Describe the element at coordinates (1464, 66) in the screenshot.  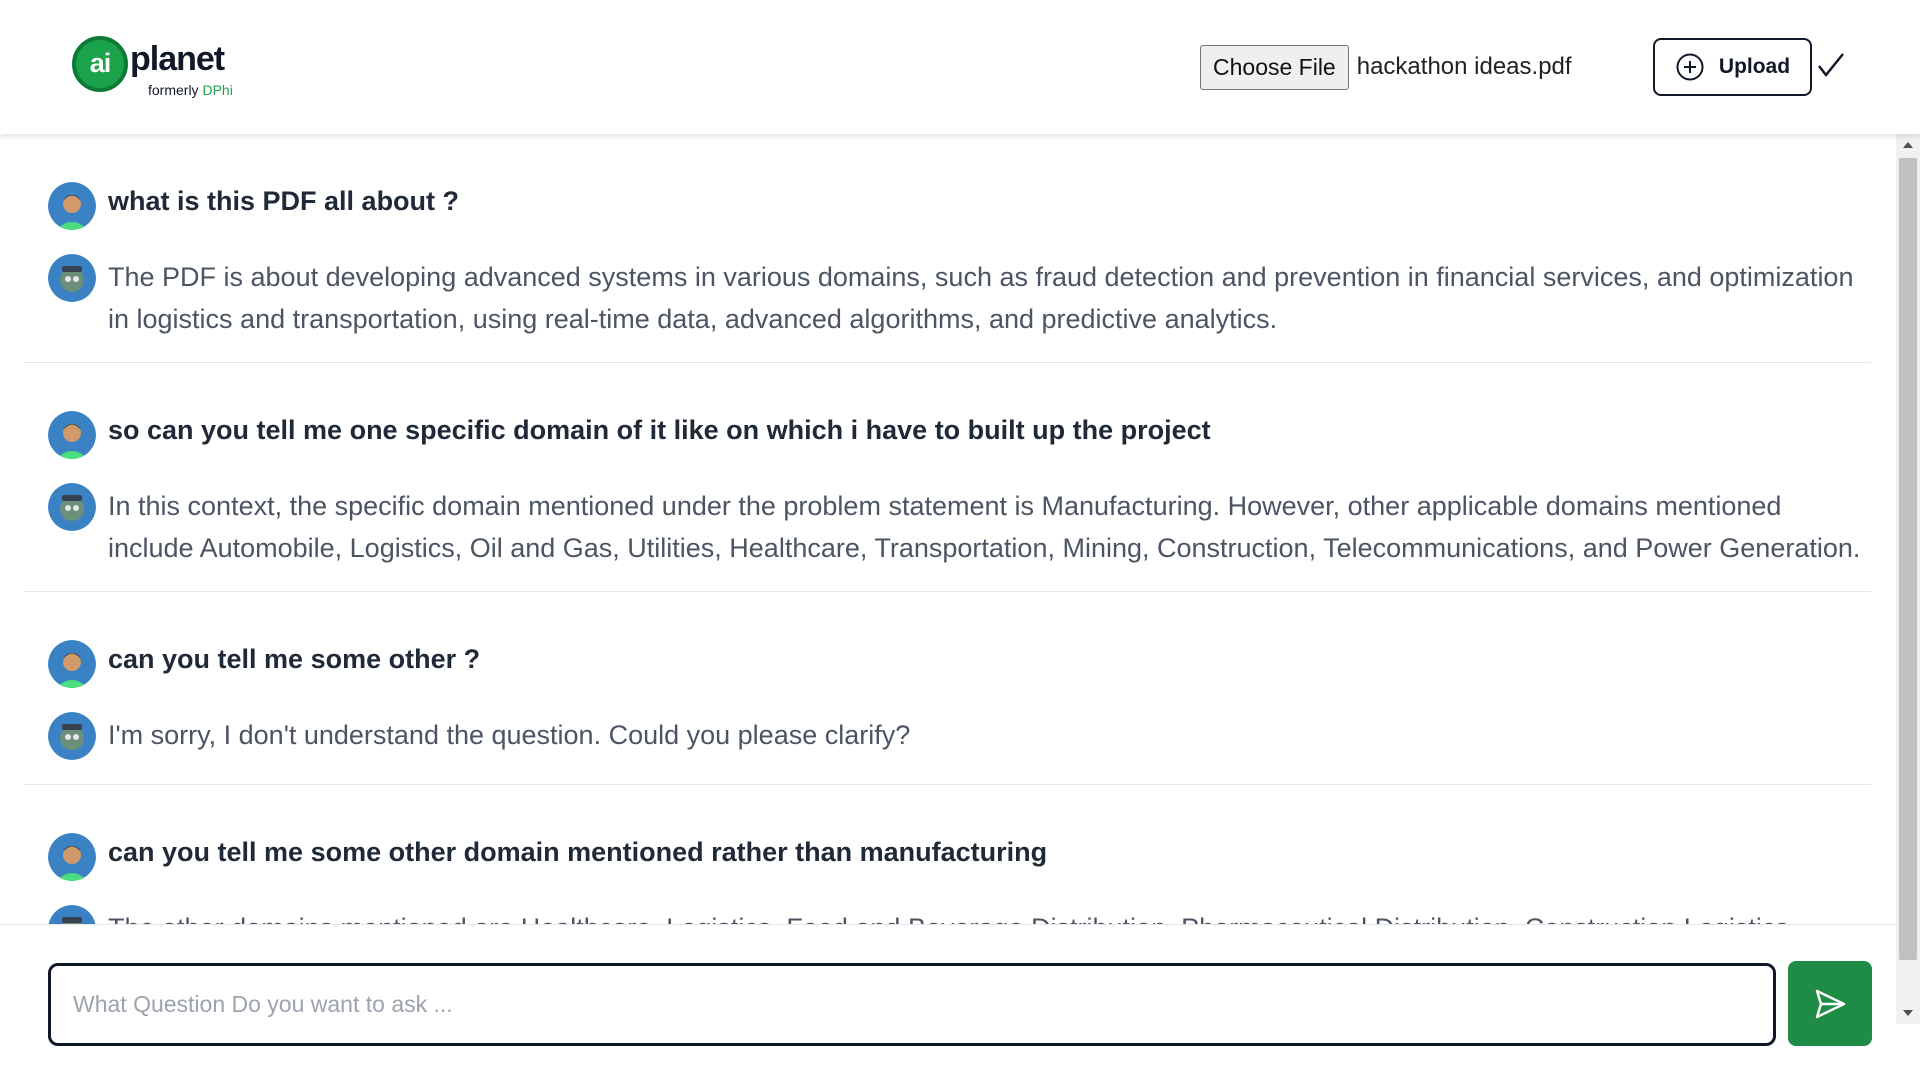
I see `selected-file-name: hackathon ideas.pdf` at that location.